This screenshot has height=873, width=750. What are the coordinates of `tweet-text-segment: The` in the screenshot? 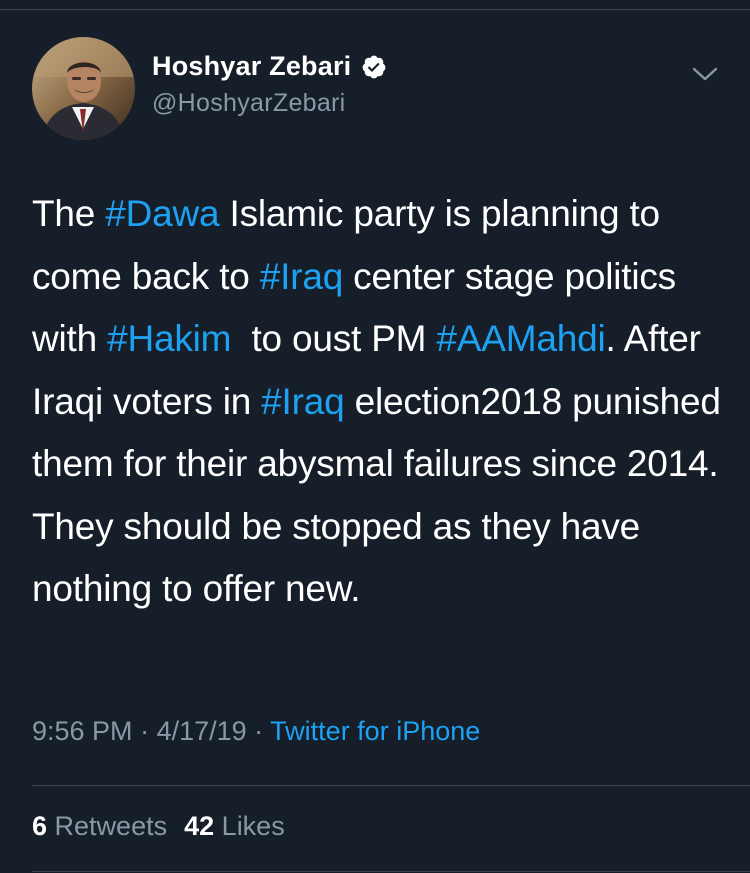 It's located at (69, 213).